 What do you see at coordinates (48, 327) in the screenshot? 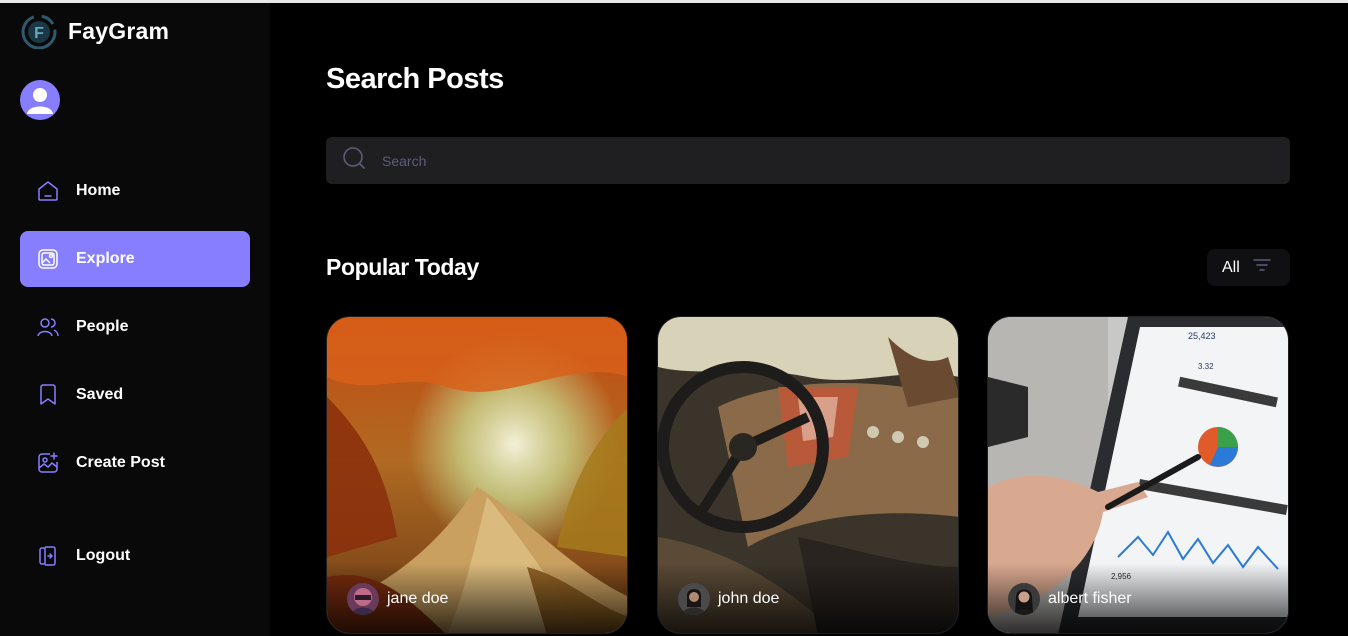
I see `people-icon` at bounding box center [48, 327].